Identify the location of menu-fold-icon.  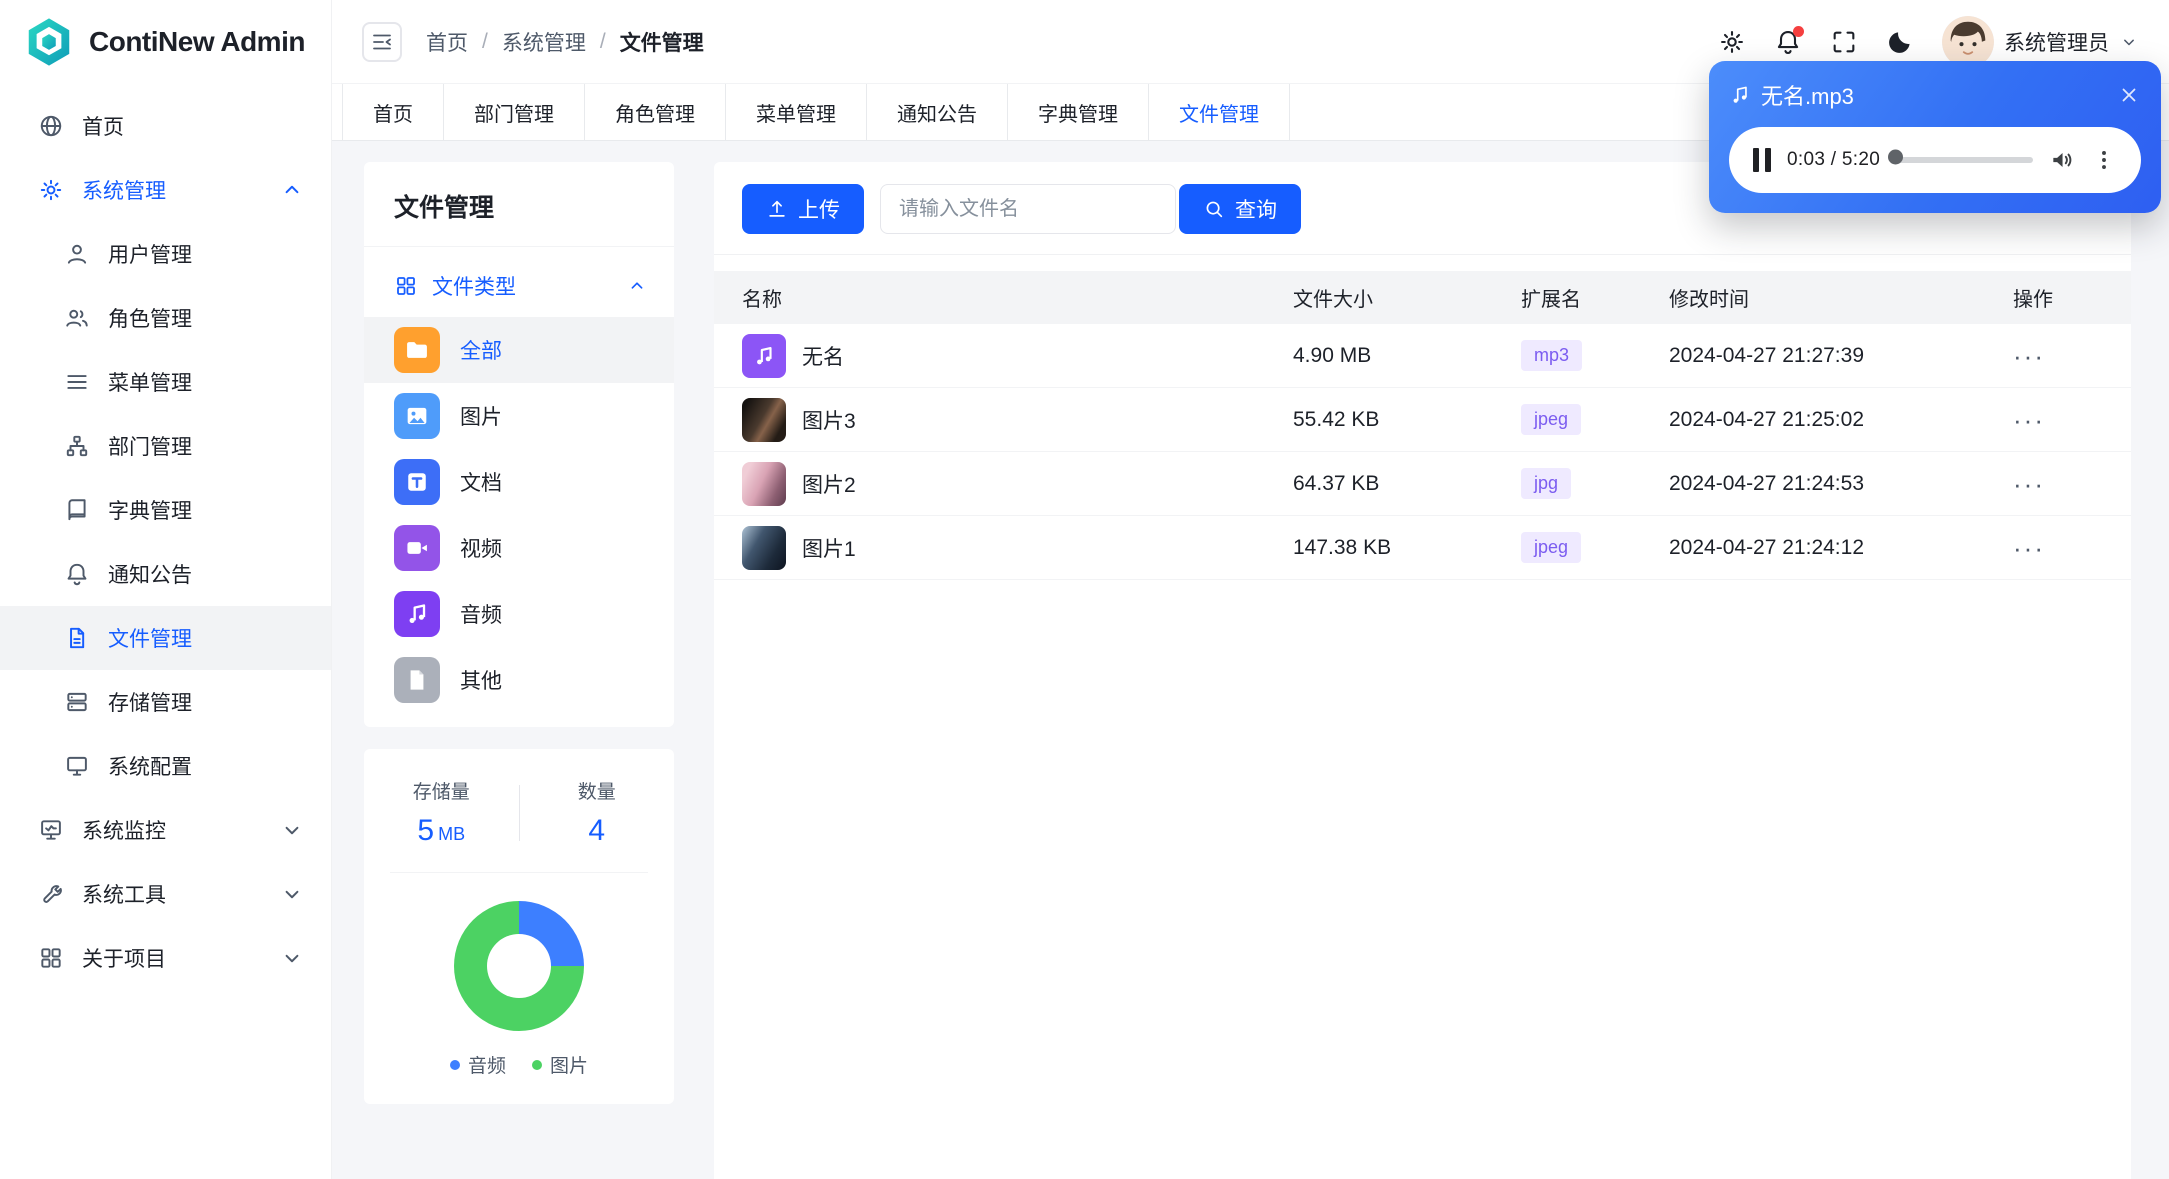
(382, 42).